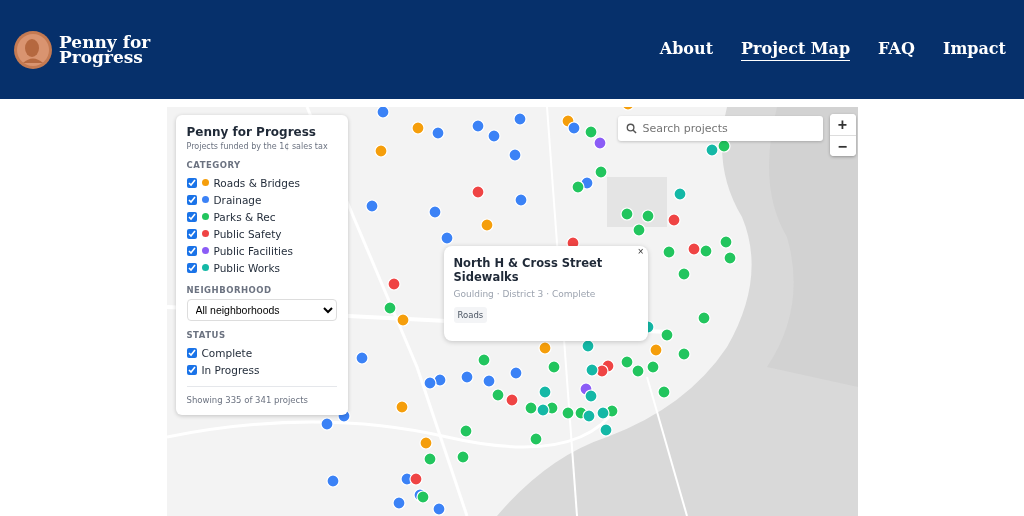 The height and width of the screenshot is (516, 1024). I want to click on popup-title: North H & Cross Street Sidewalks, so click(528, 270).